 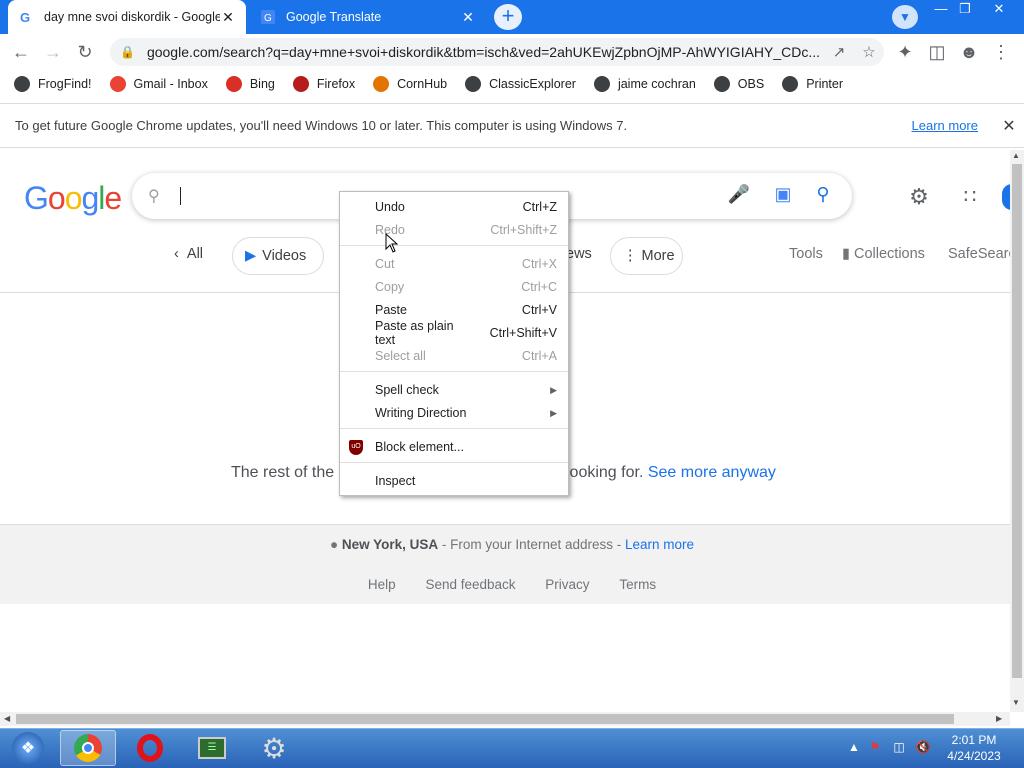 What do you see at coordinates (7, 718) in the screenshot?
I see `scroll-left-arrow-icon: ◀` at bounding box center [7, 718].